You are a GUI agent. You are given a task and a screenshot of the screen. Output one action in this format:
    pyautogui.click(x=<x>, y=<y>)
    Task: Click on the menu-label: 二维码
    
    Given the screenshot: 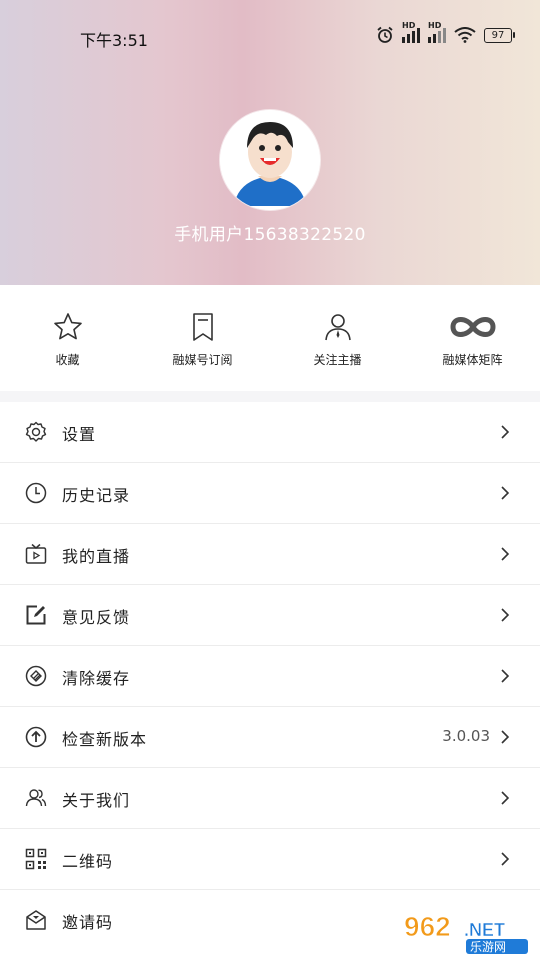 What is the action you would take?
    pyautogui.click(x=88, y=861)
    